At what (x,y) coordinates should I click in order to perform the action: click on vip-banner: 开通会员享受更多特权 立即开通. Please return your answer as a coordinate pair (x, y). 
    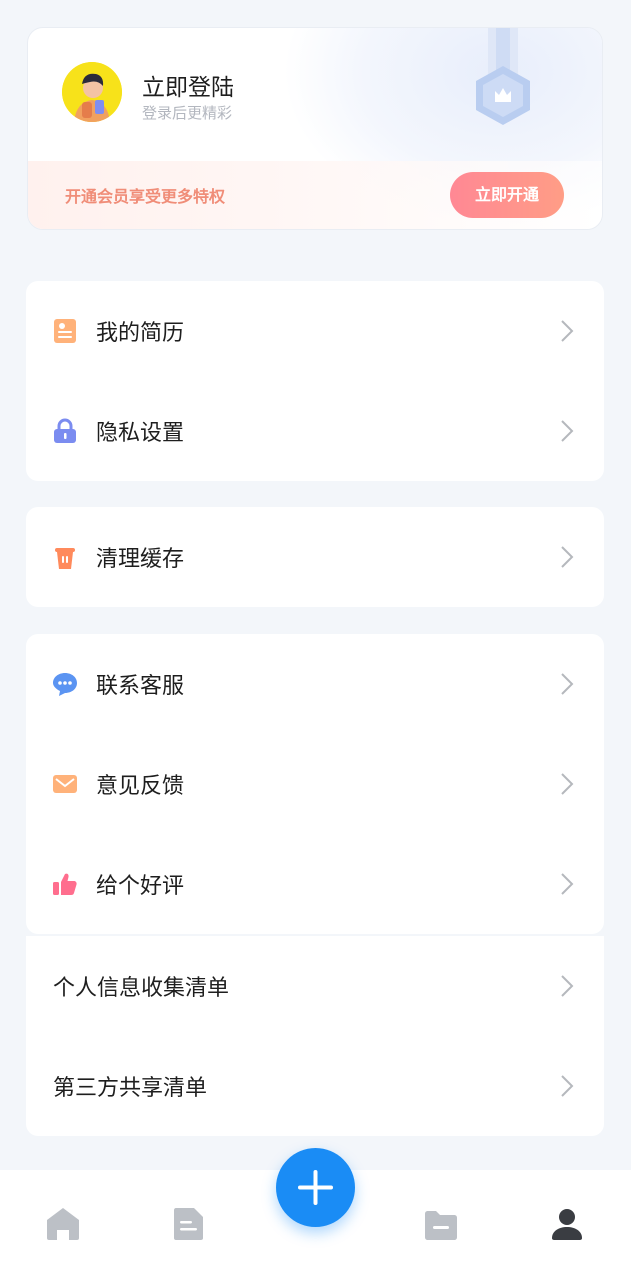
    Looking at the image, I should click on (315, 195).